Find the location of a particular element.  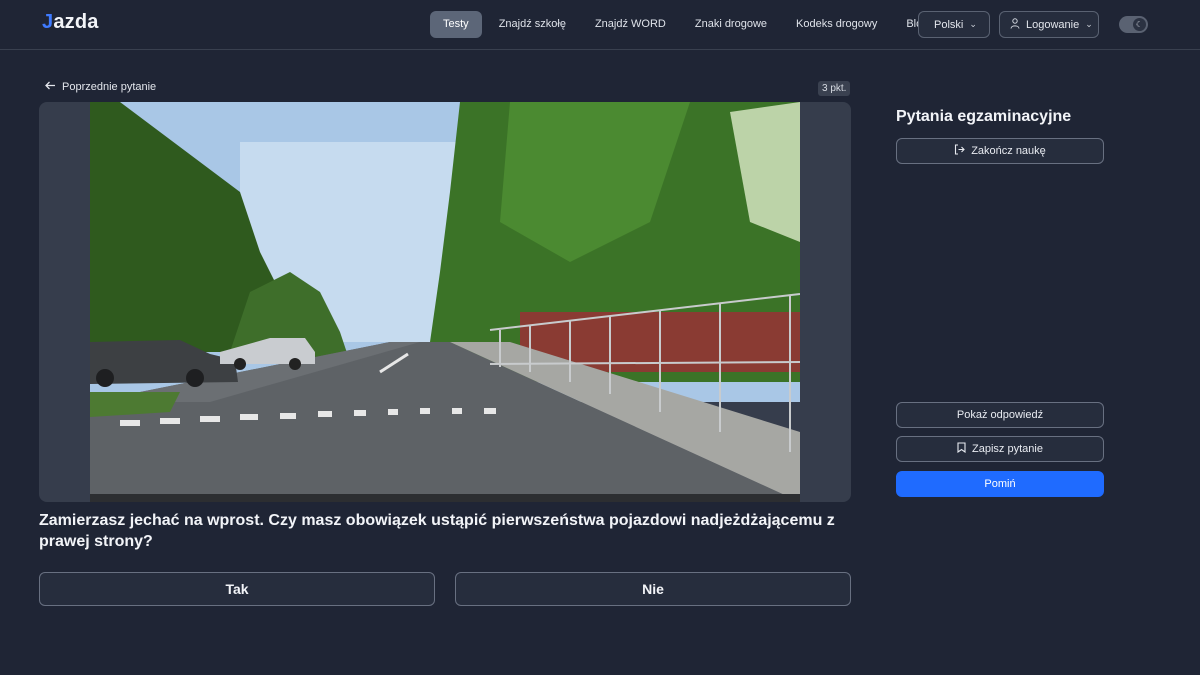

logout-icon is located at coordinates (959, 151).